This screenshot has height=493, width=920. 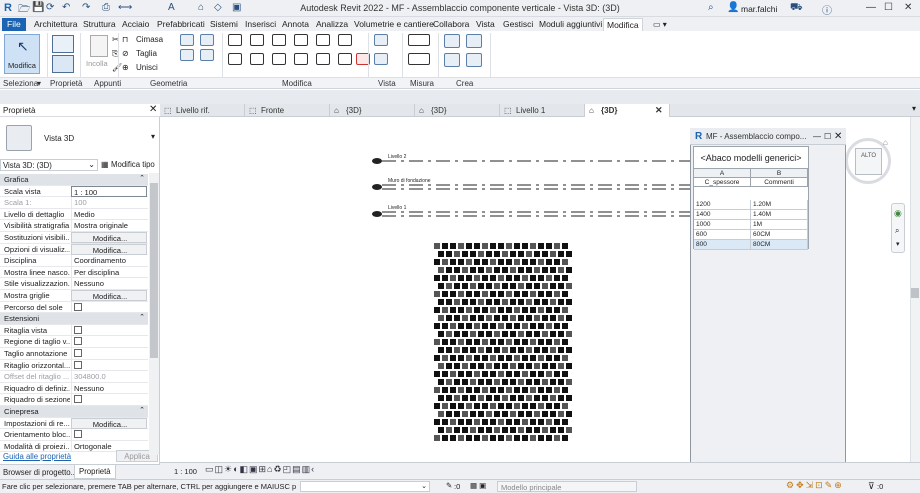 What do you see at coordinates (722, 225) in the screenshot?
I see `table-cell: 1000` at bounding box center [722, 225].